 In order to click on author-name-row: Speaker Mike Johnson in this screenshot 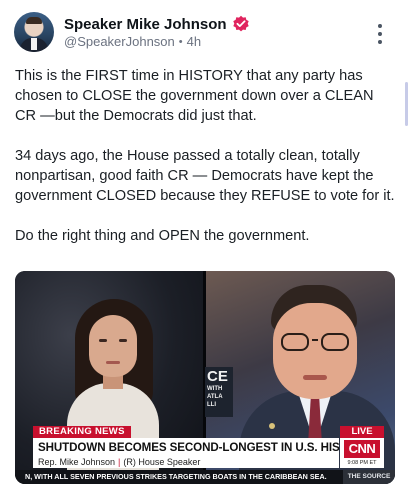, I will do `click(157, 24)`.